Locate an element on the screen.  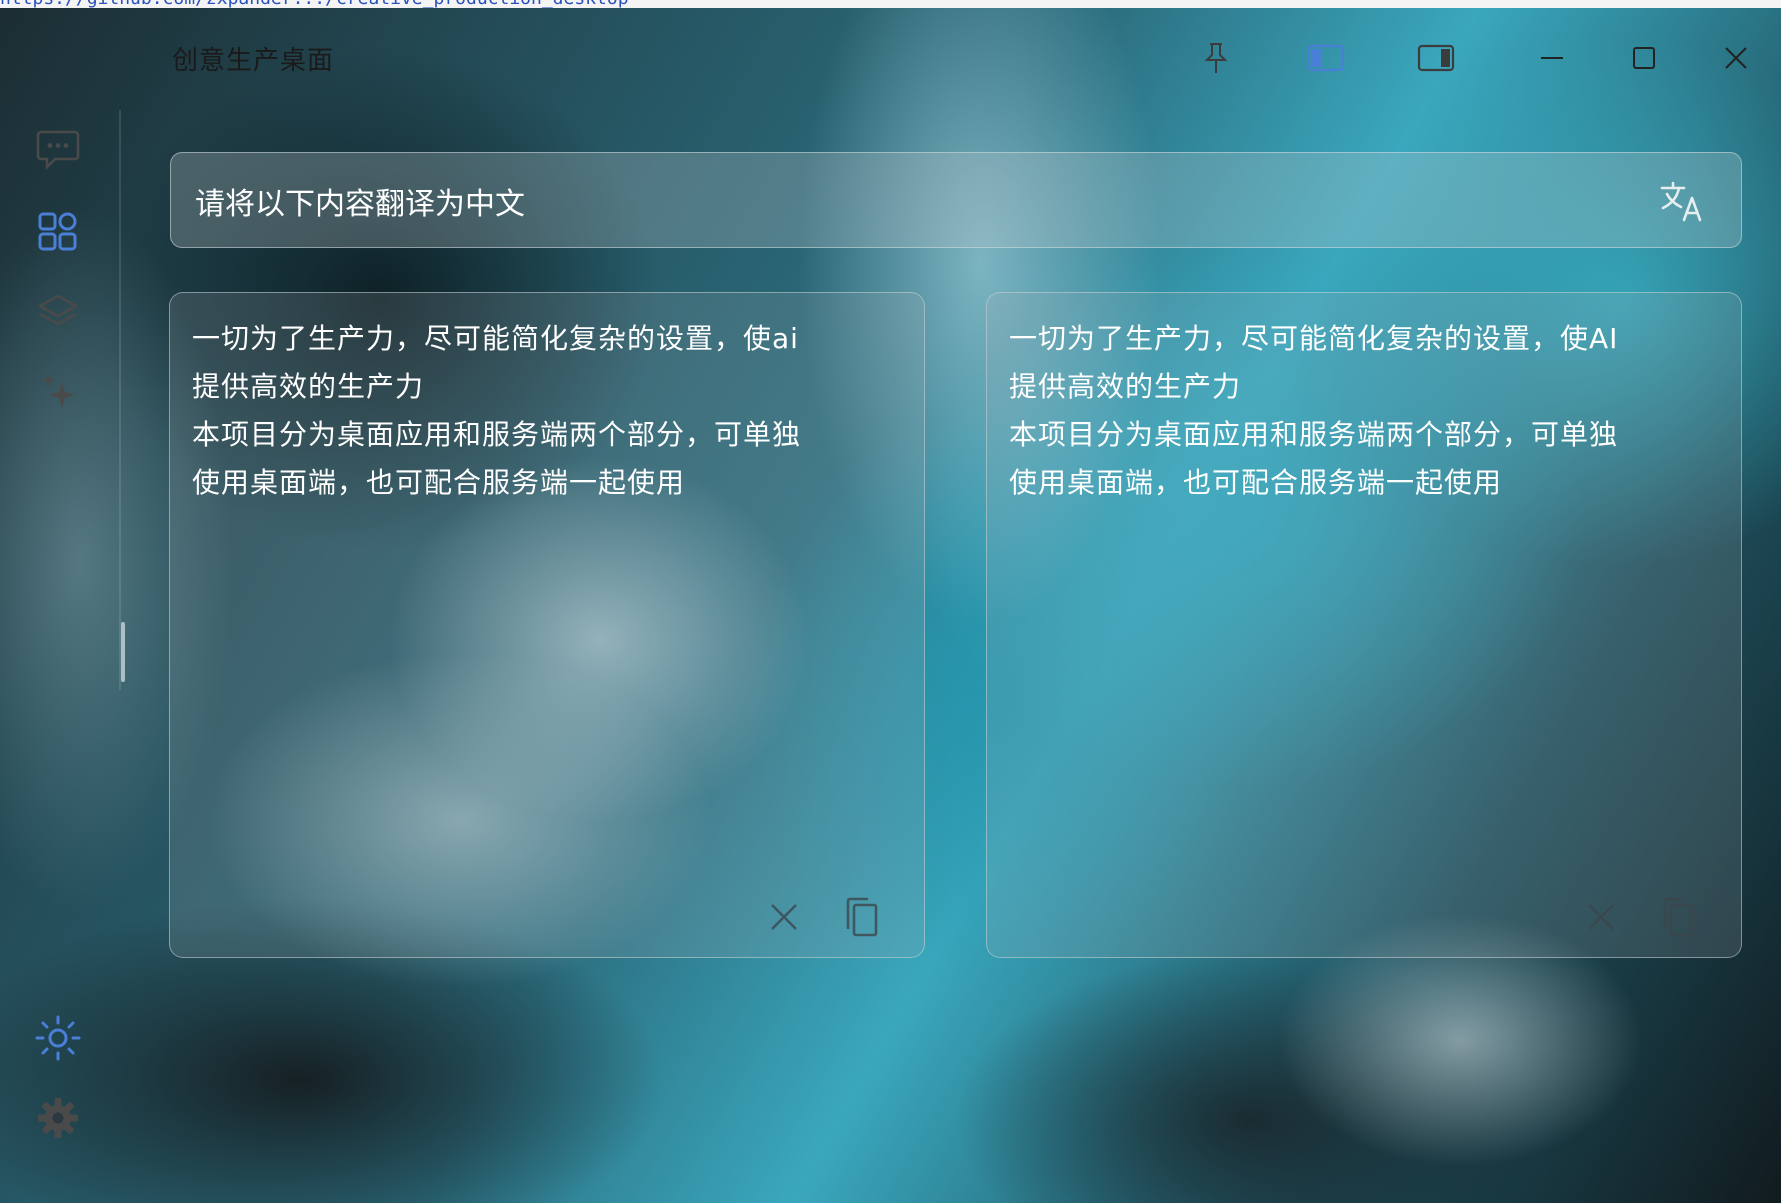
sidebar-item-apps is located at coordinates (58, 232).